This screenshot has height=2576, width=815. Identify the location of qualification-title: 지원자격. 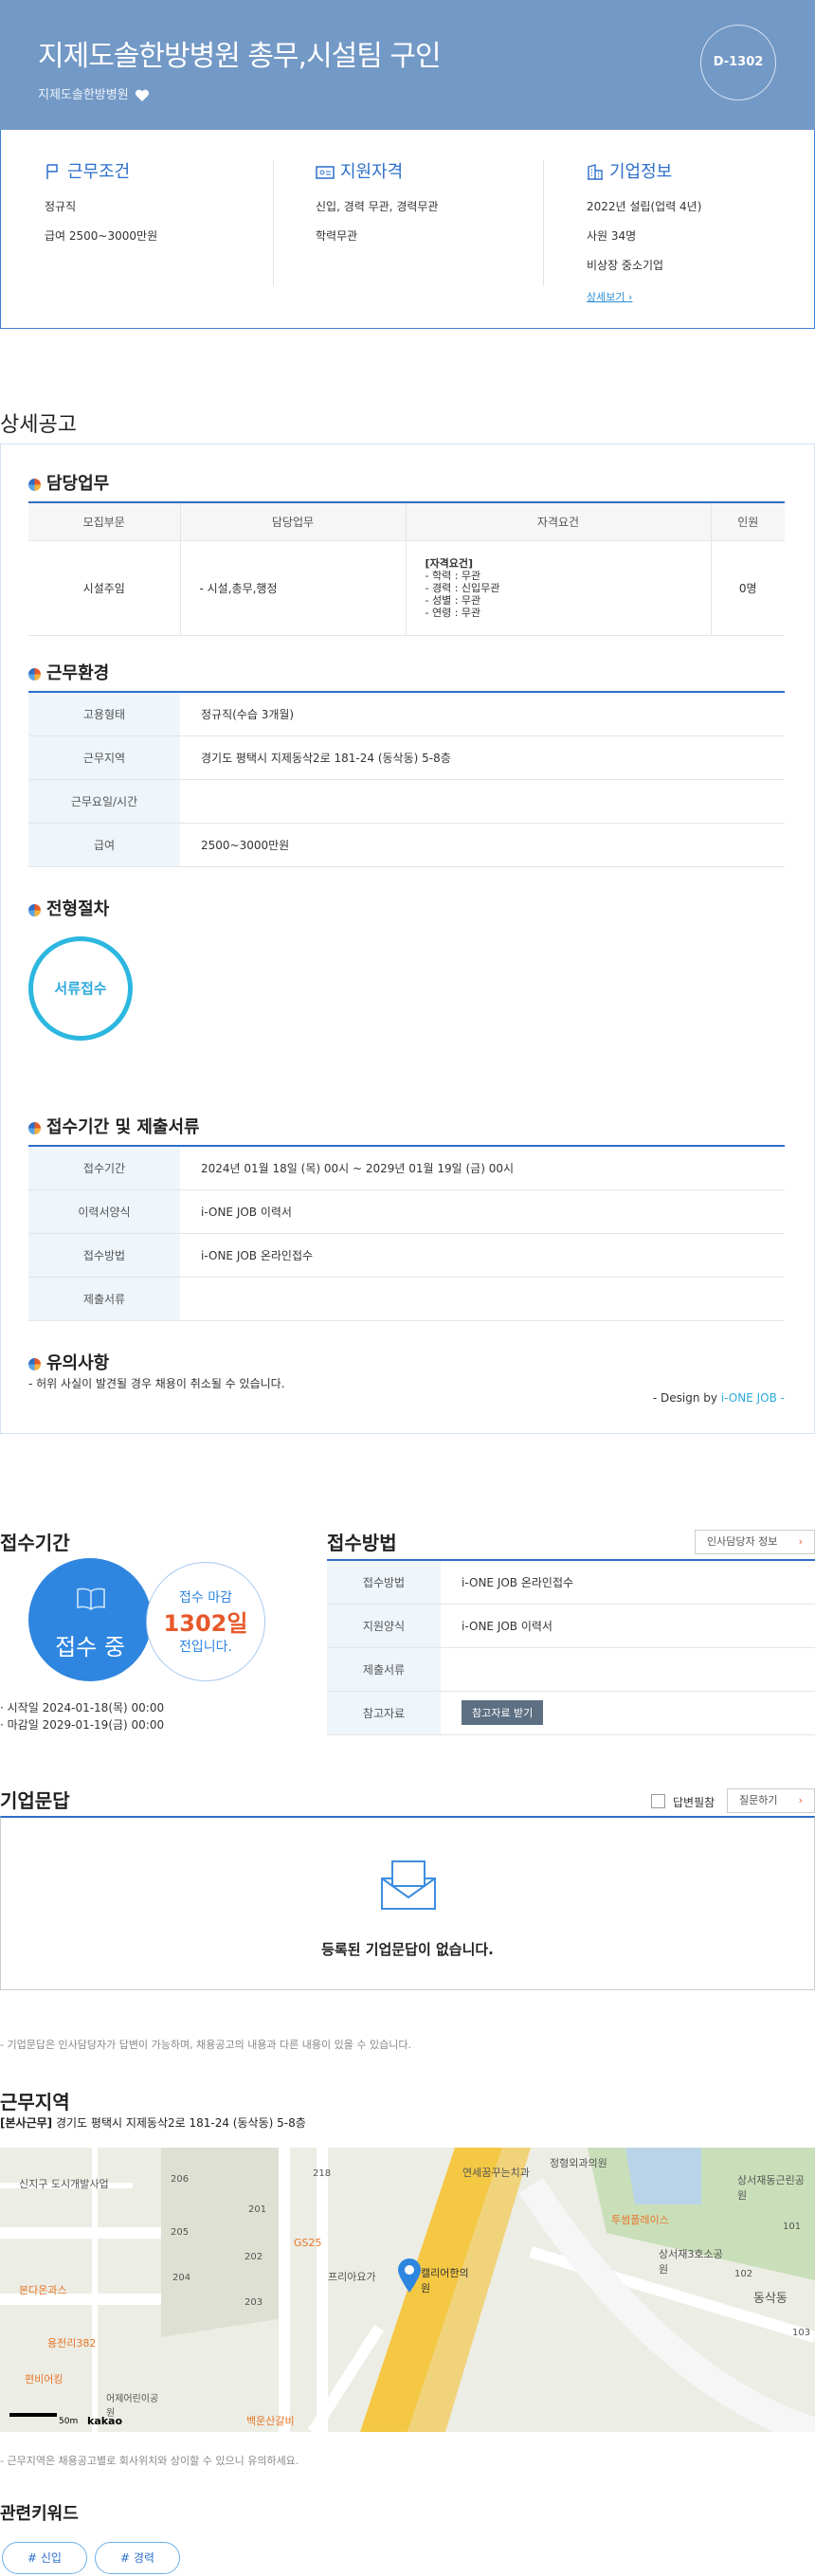
(372, 172).